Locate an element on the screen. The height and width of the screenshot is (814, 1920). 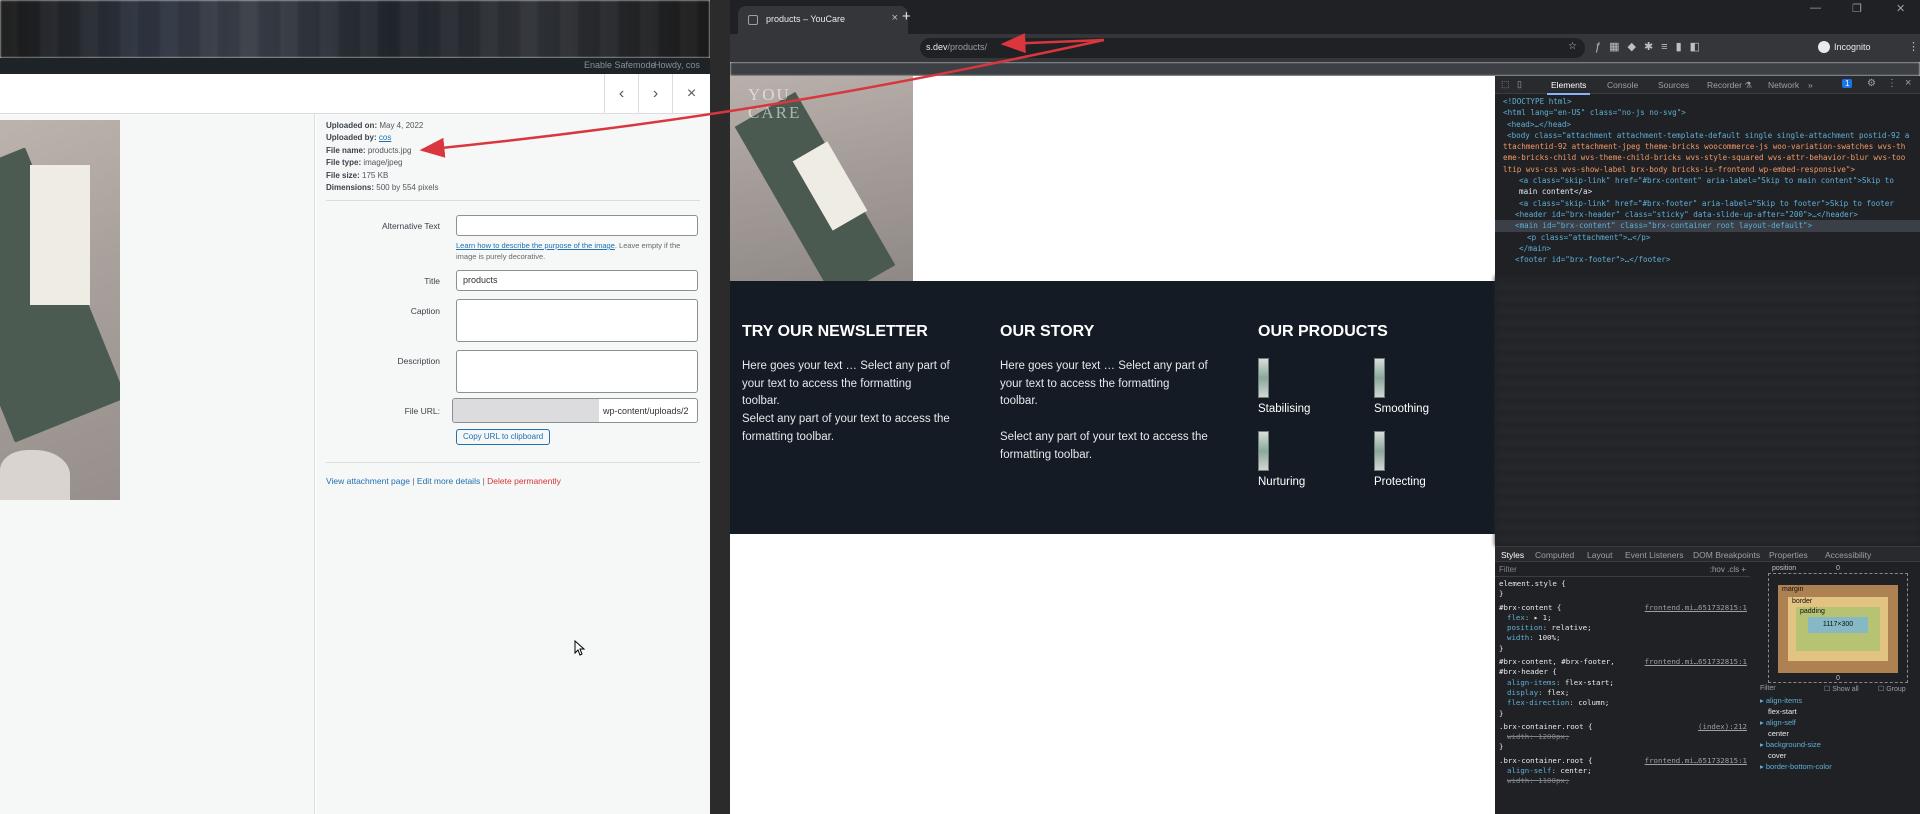
arrow-to-file-name is located at coordinates (762, 98).